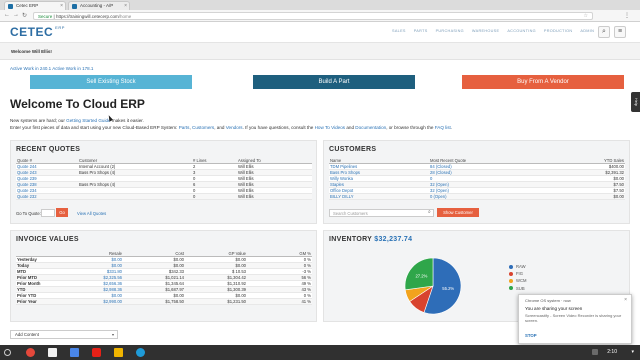 Image resolution: width=640 pixels, height=360 pixels. I want to click on legend-swatch-wcm, so click(511, 280).